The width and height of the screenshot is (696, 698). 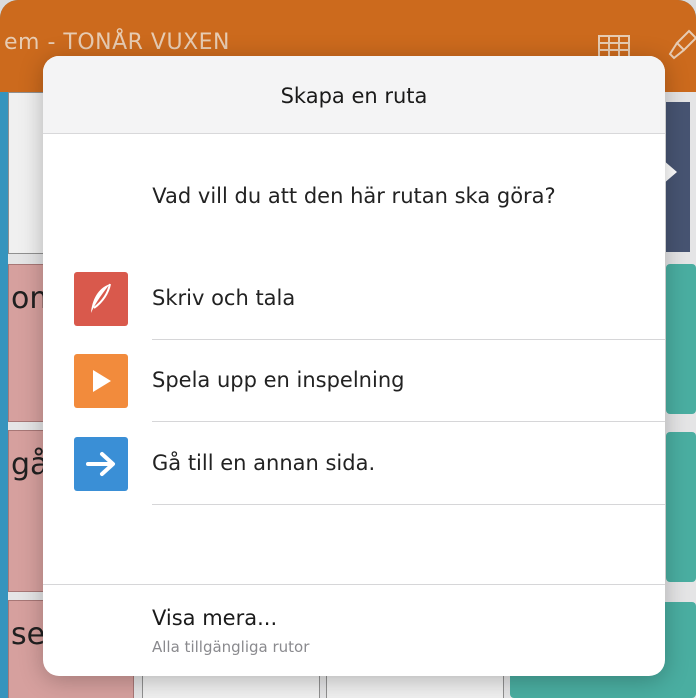 What do you see at coordinates (101, 464) in the screenshot?
I see `arrow-right-icon` at bounding box center [101, 464].